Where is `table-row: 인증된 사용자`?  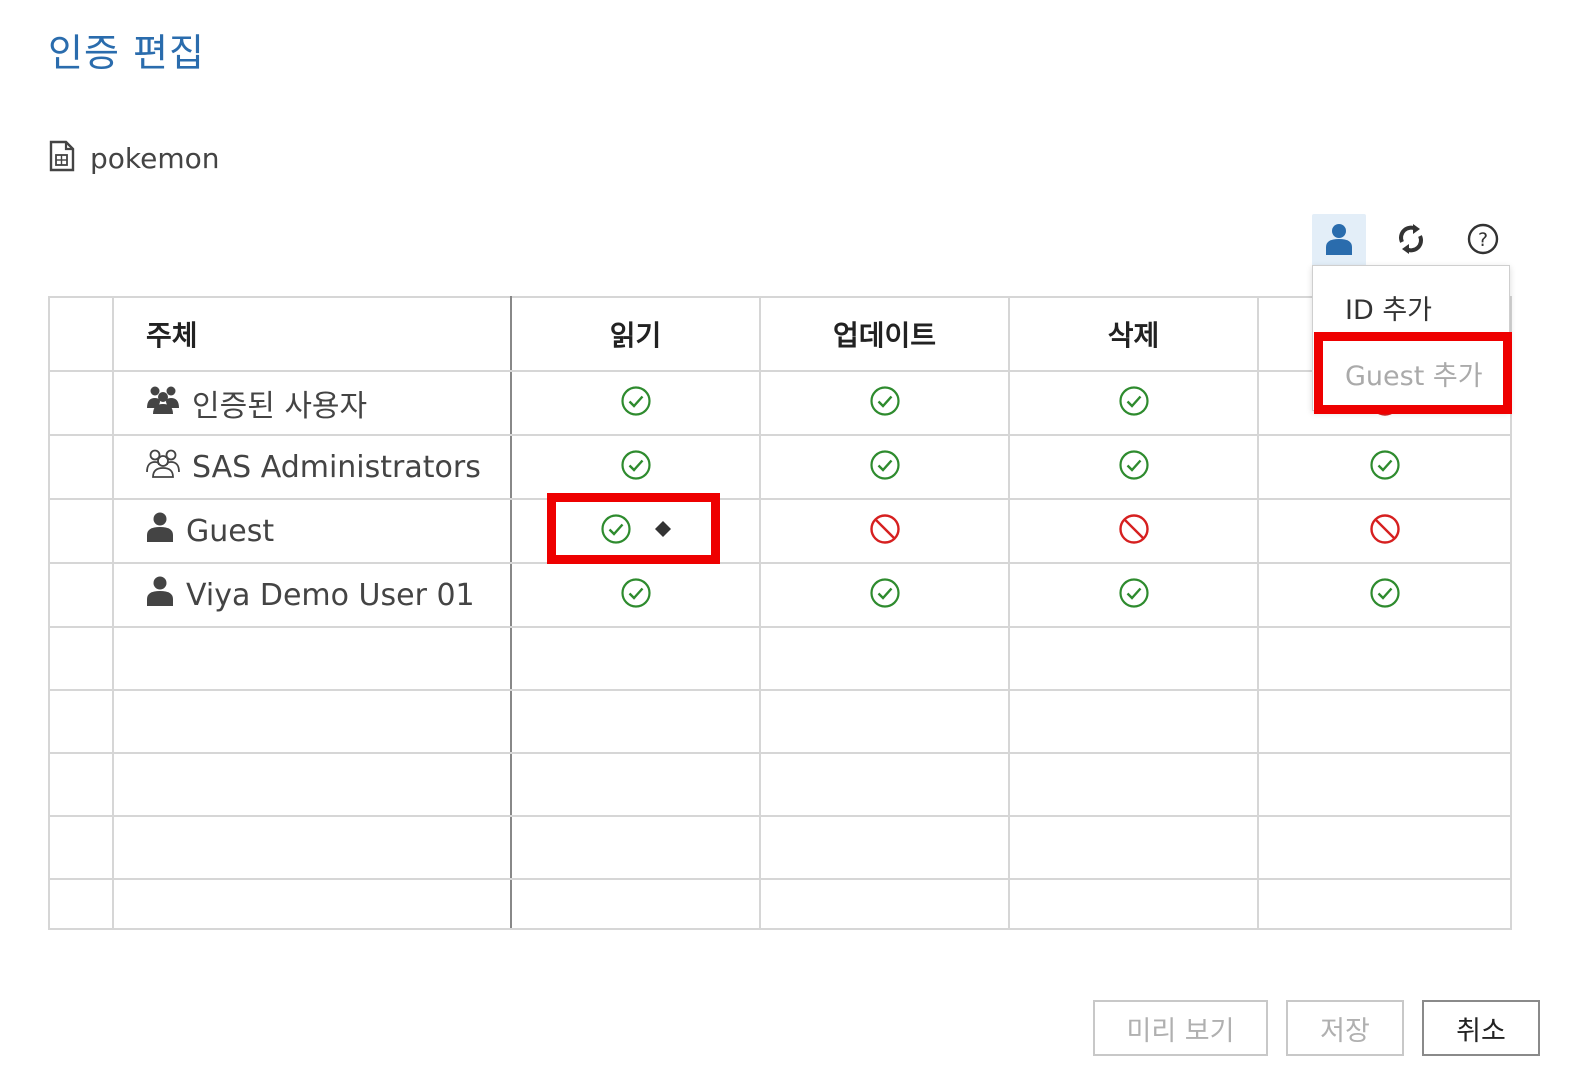 table-row: 인증된 사용자 is located at coordinates (780, 403).